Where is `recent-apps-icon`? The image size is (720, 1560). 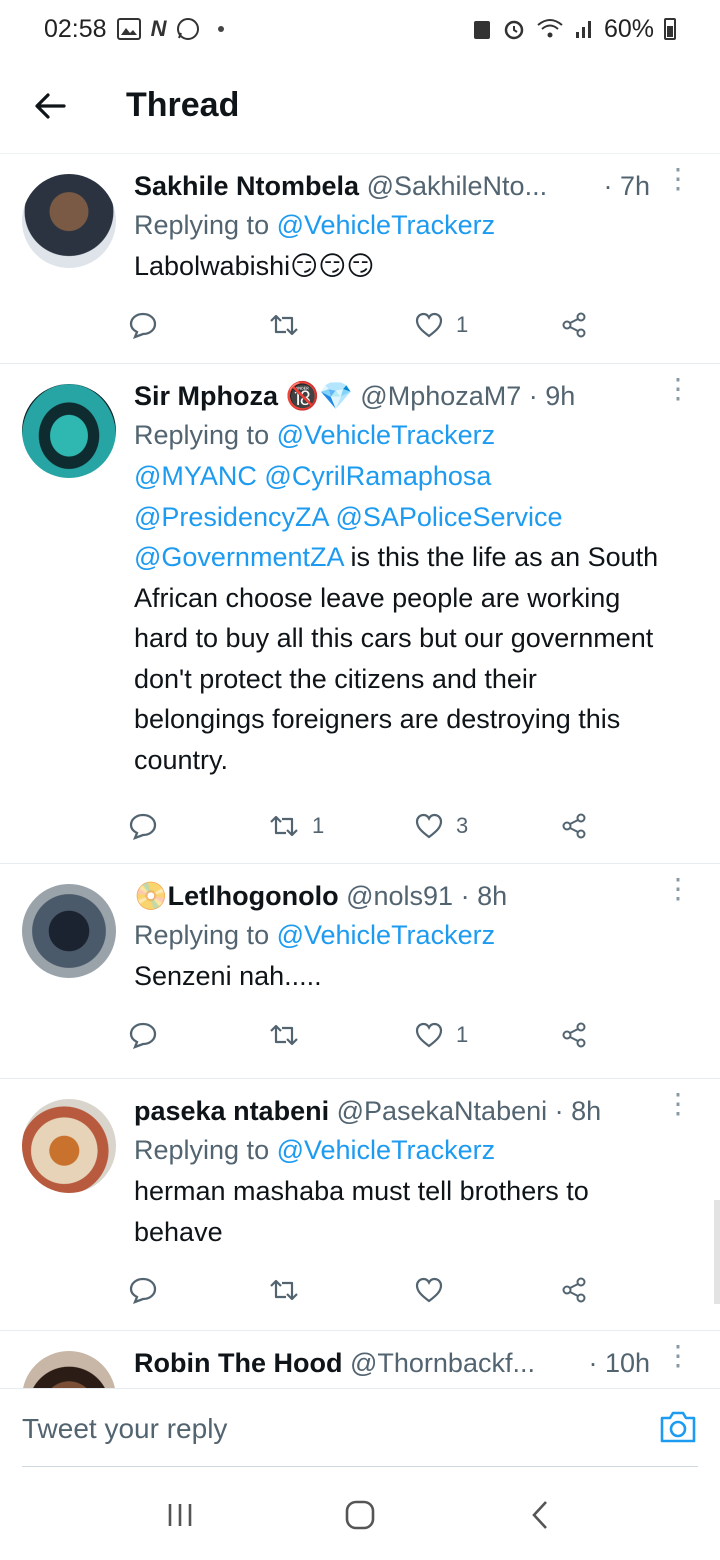
recent-apps-icon is located at coordinates (180, 1515).